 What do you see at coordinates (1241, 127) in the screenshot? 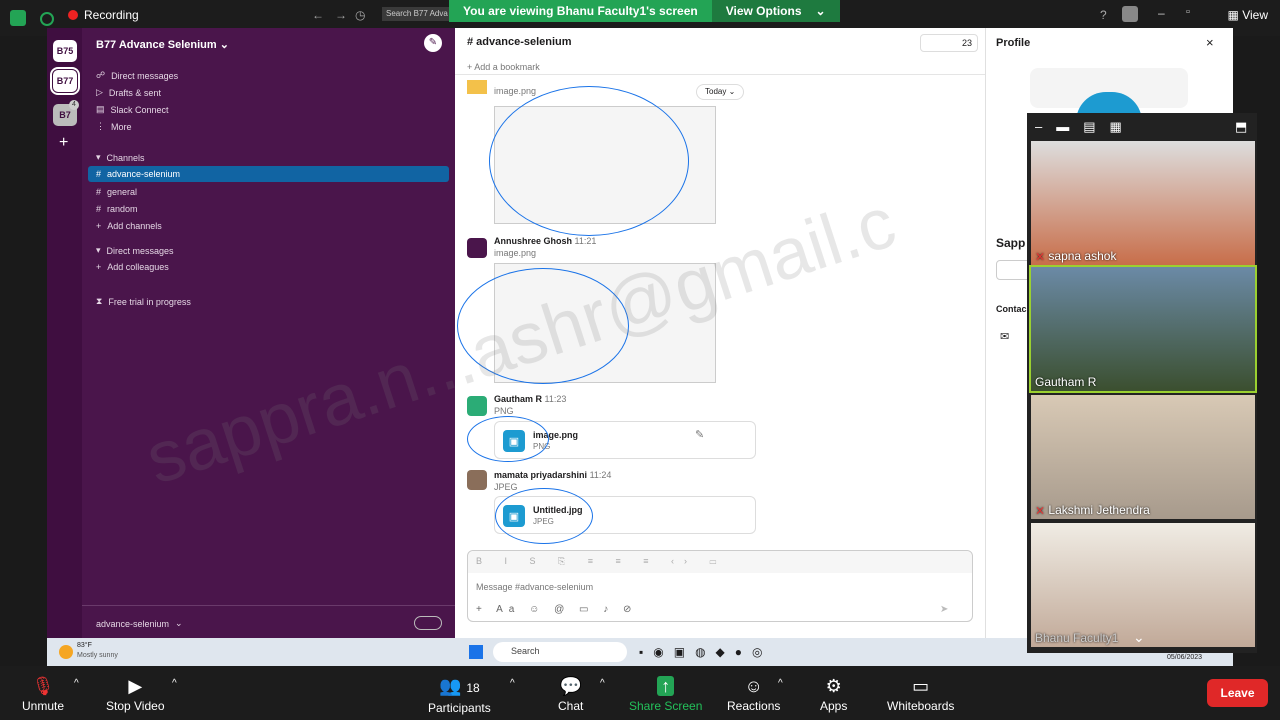
I see `exit-panel-icon: ⬒` at bounding box center [1241, 127].